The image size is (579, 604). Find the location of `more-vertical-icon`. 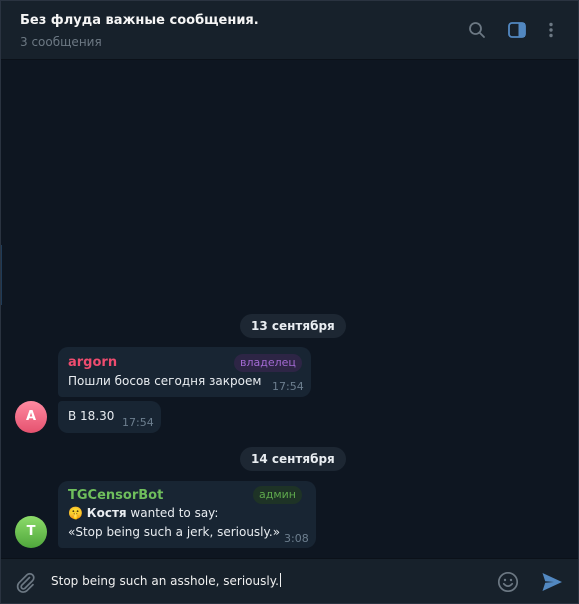

more-vertical-icon is located at coordinates (551, 30).